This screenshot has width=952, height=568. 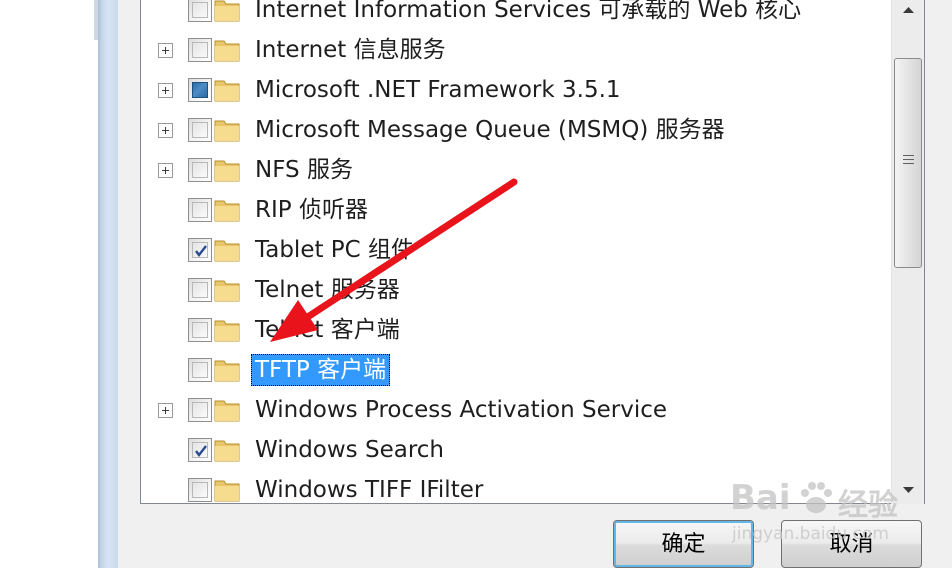 I want to click on feature-label: Windows TIFF IFilter, so click(x=369, y=490).